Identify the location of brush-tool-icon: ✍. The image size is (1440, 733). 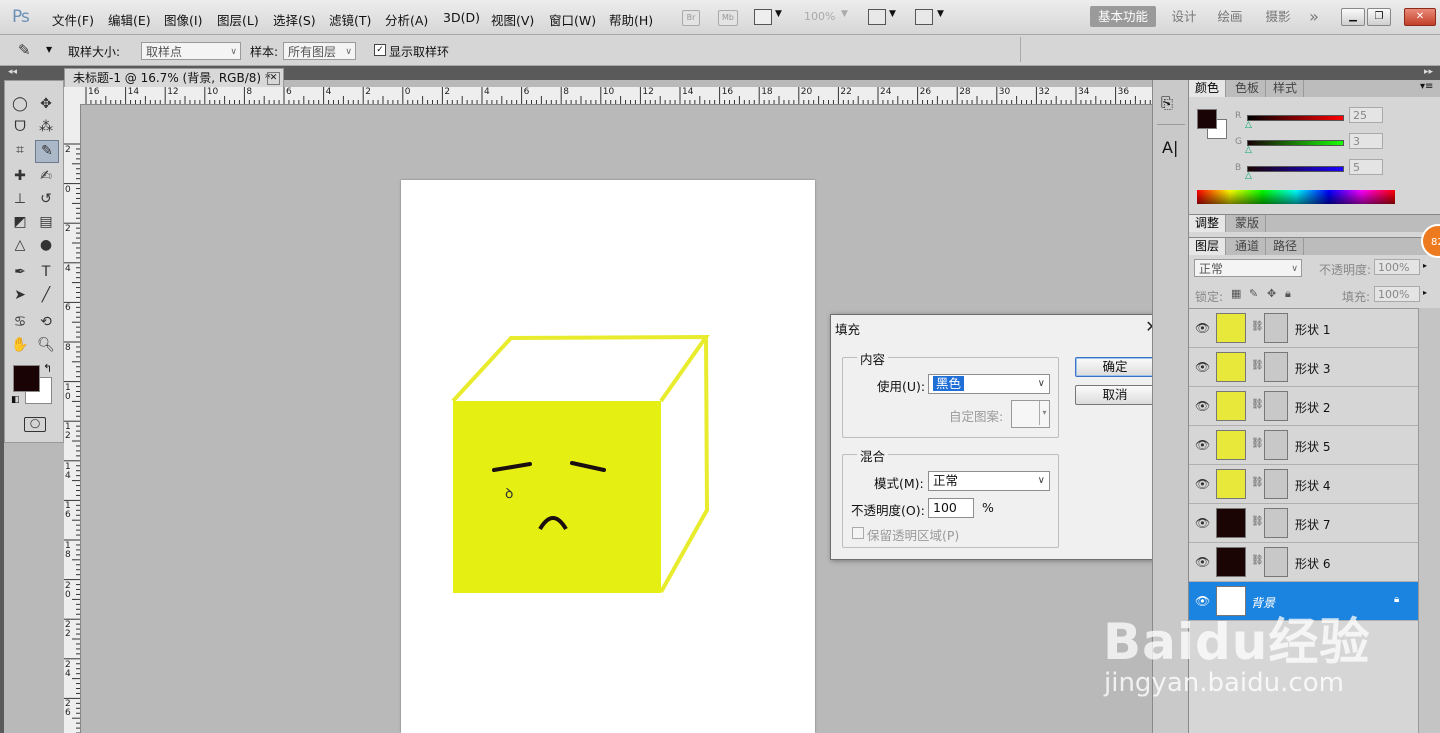
(46, 176).